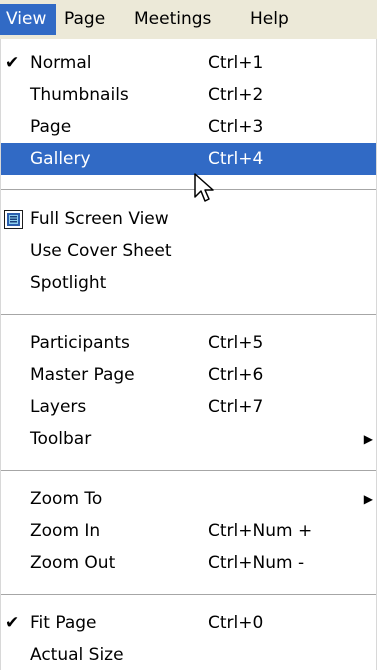 The height and width of the screenshot is (671, 377). What do you see at coordinates (188, 127) in the screenshot?
I see `menu-item-page: Page Ctrl+3` at bounding box center [188, 127].